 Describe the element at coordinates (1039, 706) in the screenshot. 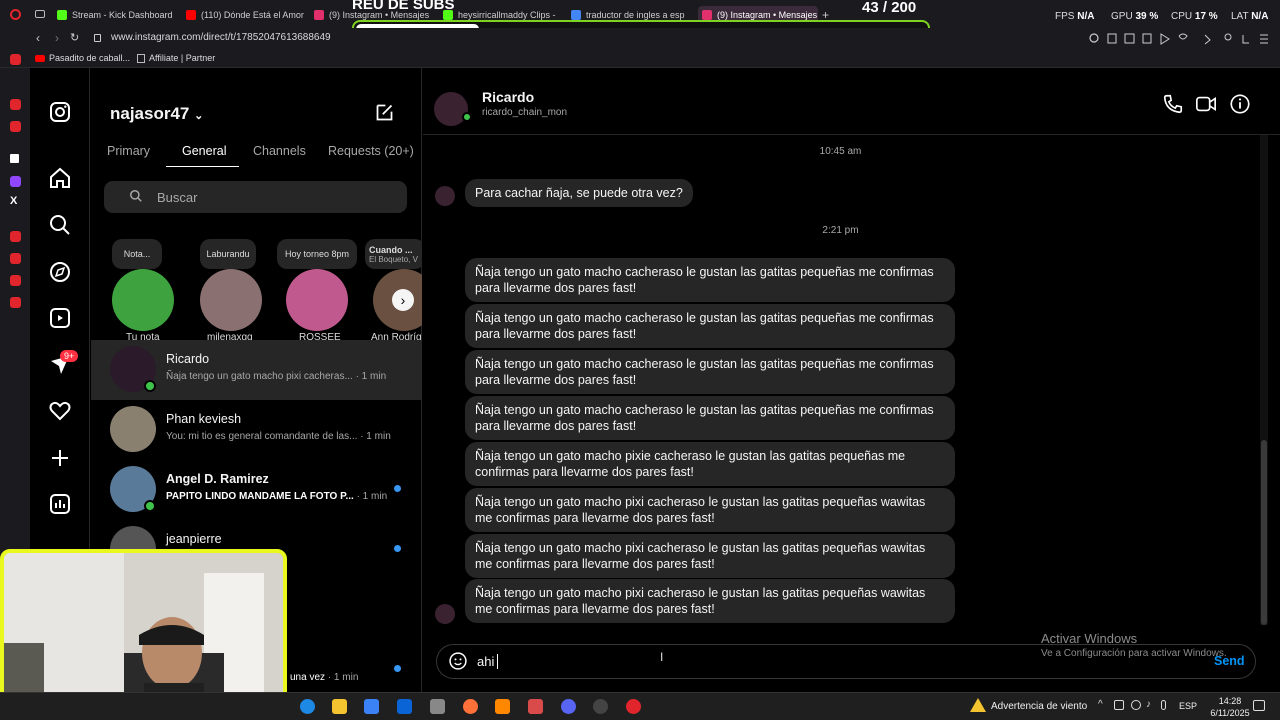

I see `weather-status: Advertencia de viento` at that location.